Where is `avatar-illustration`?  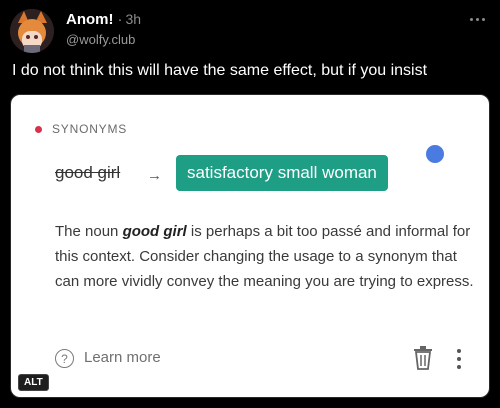 avatar-illustration is located at coordinates (32, 31).